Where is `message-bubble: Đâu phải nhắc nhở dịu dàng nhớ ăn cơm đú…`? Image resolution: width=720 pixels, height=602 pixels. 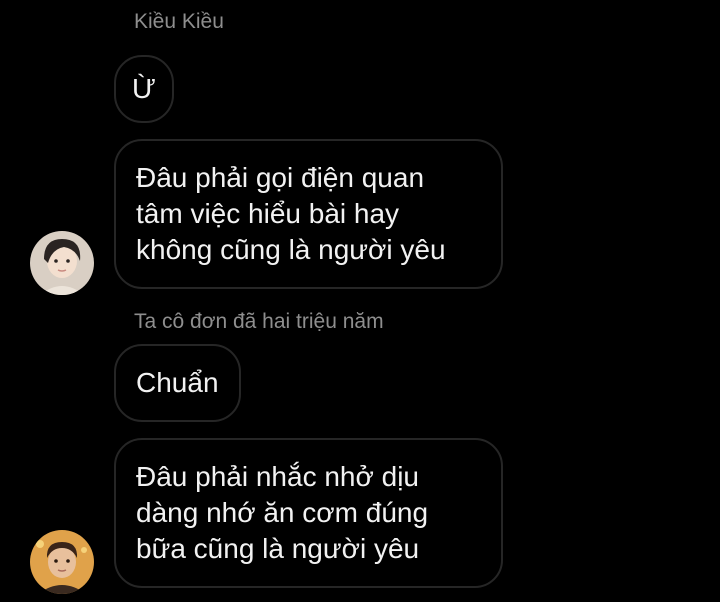
message-bubble: Đâu phải nhắc nhở dịu dàng nhớ ăn cơm đú… is located at coordinates (308, 513).